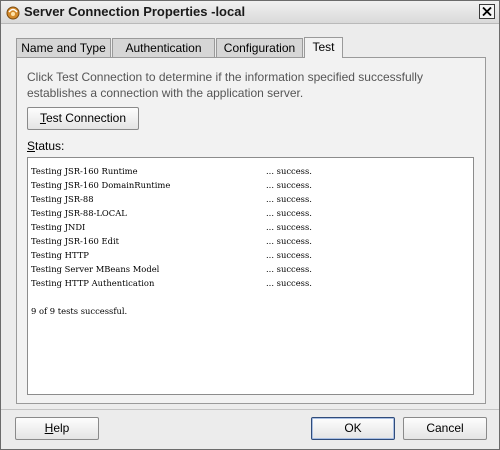 The image size is (500, 450). I want to click on status-line: Testing HTTP Authentication... success., so click(171, 283).